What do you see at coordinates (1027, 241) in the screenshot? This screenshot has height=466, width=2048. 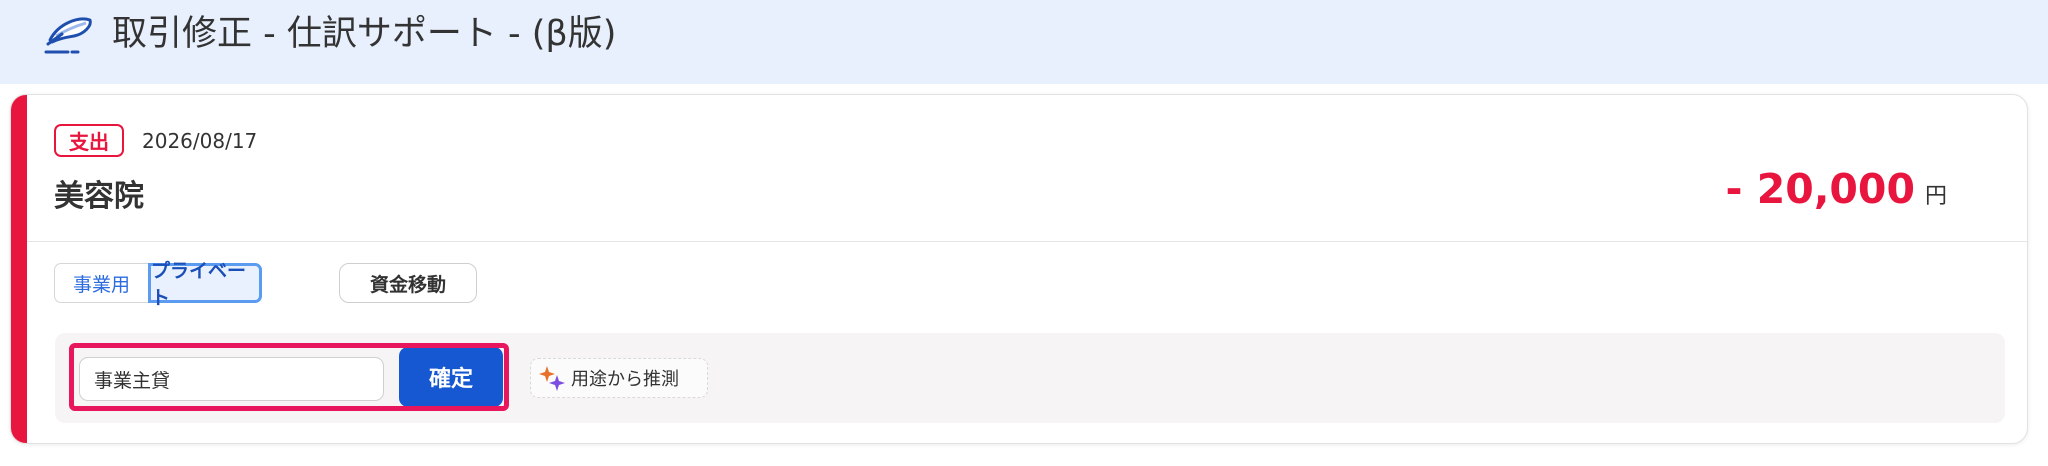 I see `card-divider` at bounding box center [1027, 241].